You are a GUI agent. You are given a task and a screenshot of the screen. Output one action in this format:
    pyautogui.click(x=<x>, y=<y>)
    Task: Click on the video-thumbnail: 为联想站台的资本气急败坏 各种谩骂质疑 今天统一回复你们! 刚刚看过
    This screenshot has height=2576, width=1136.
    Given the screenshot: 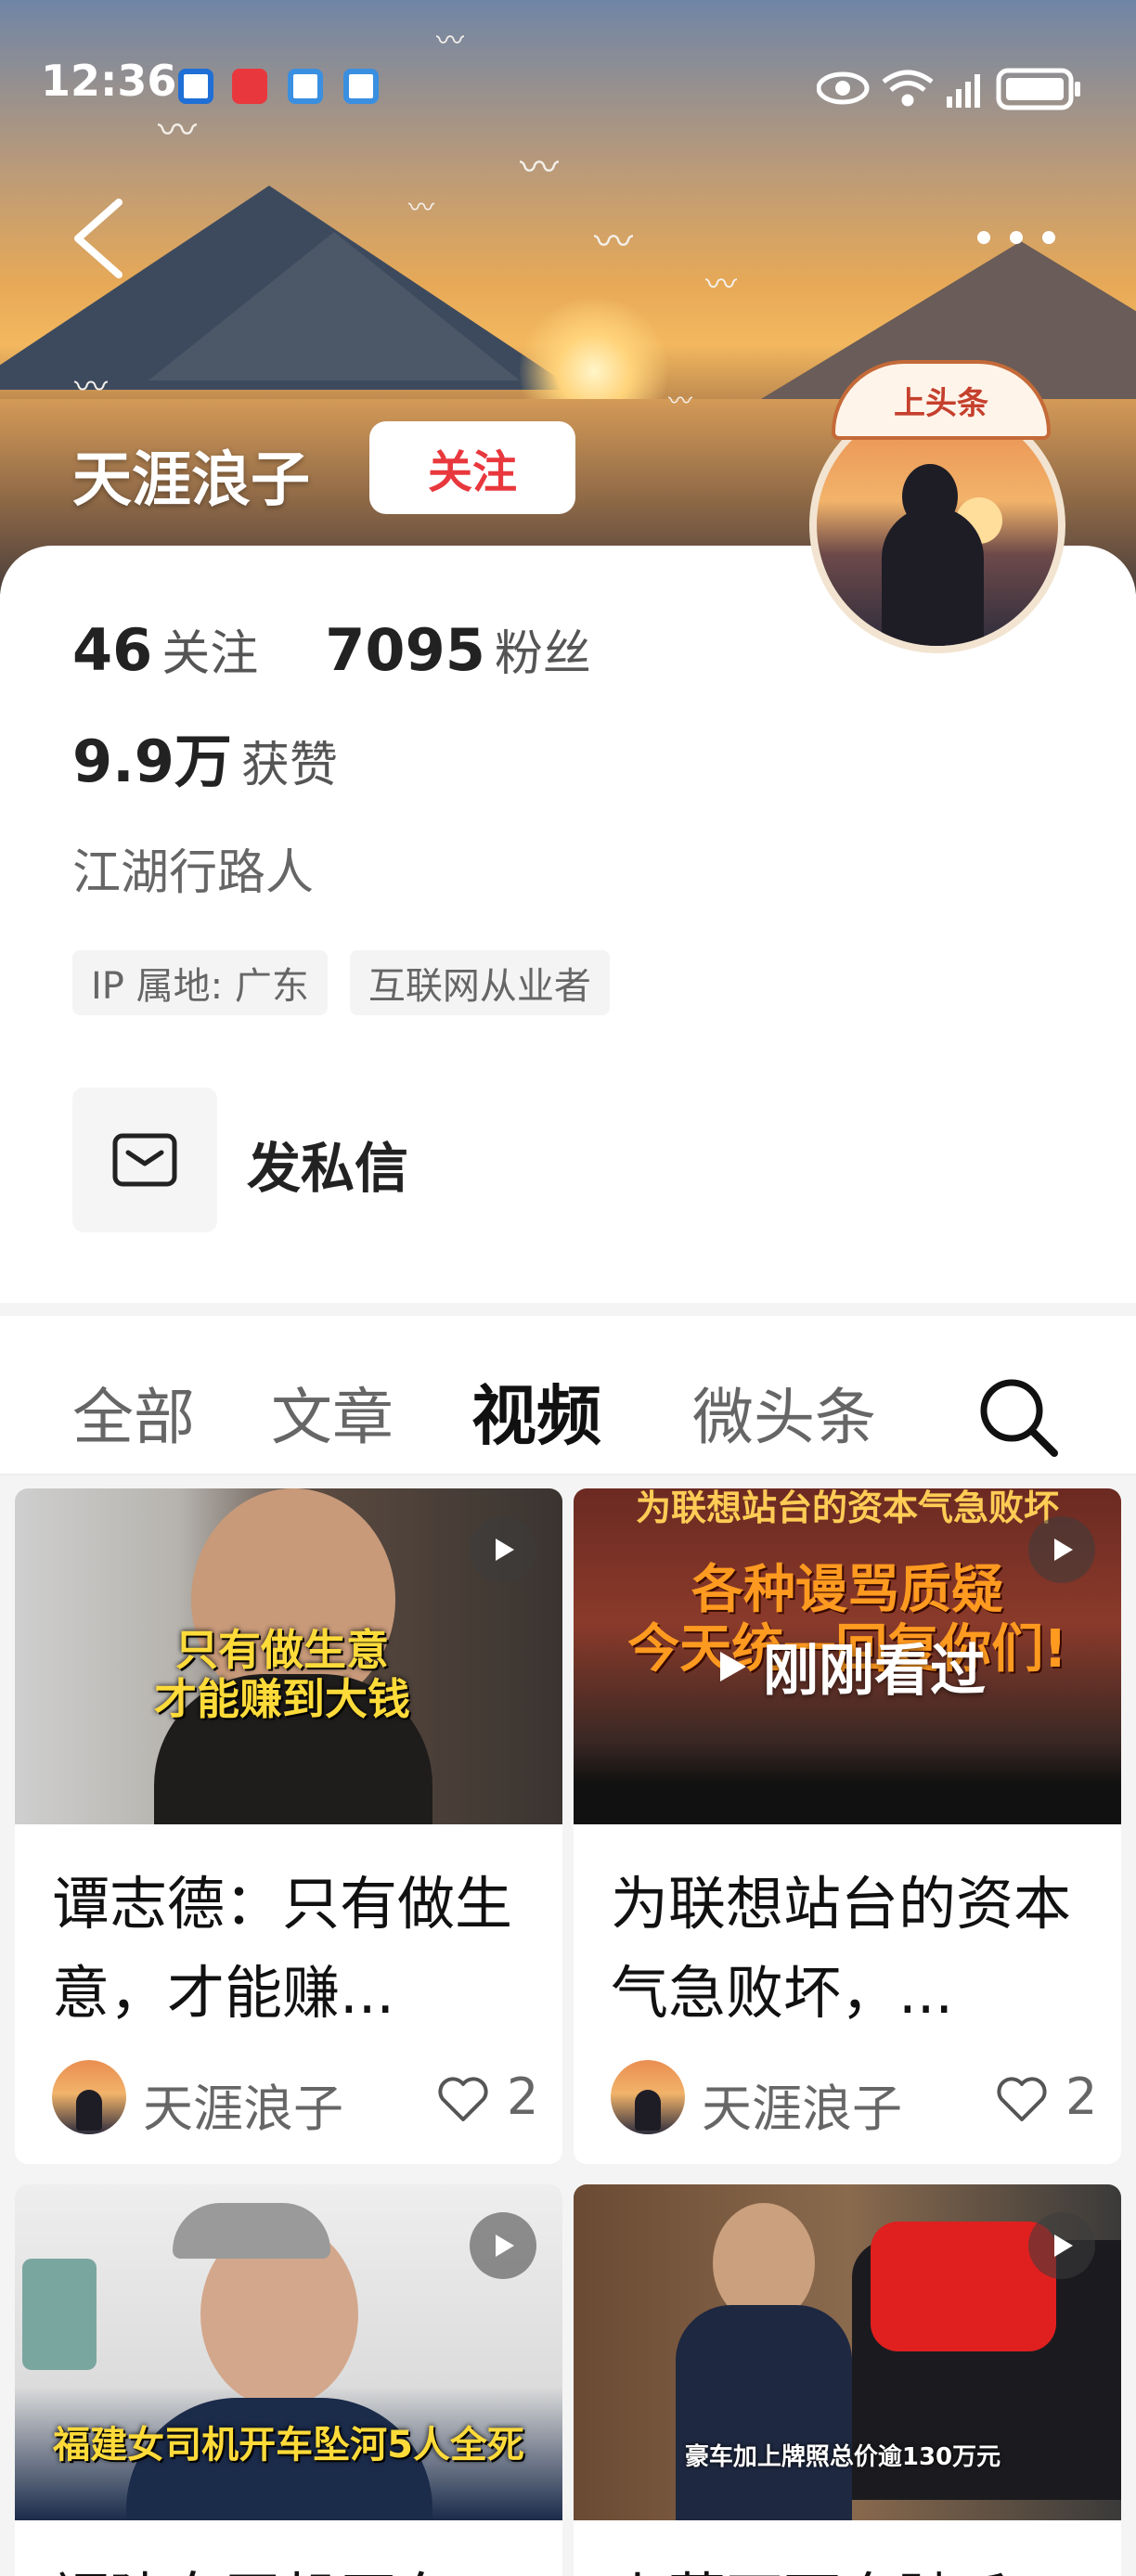 What is the action you would take?
    pyautogui.click(x=847, y=1656)
    